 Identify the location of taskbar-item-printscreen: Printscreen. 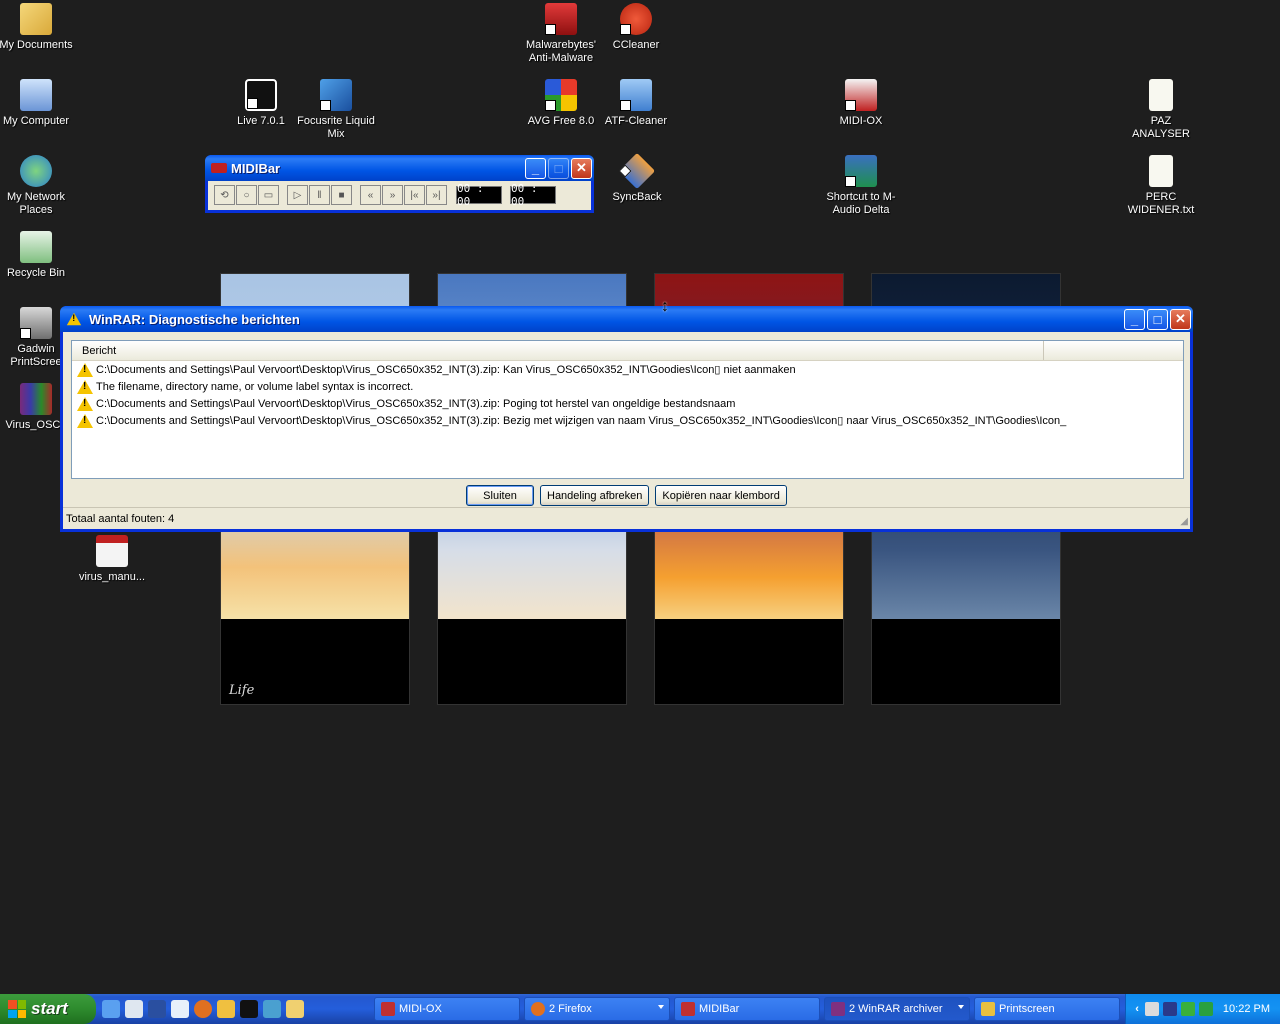
(1047, 1009).